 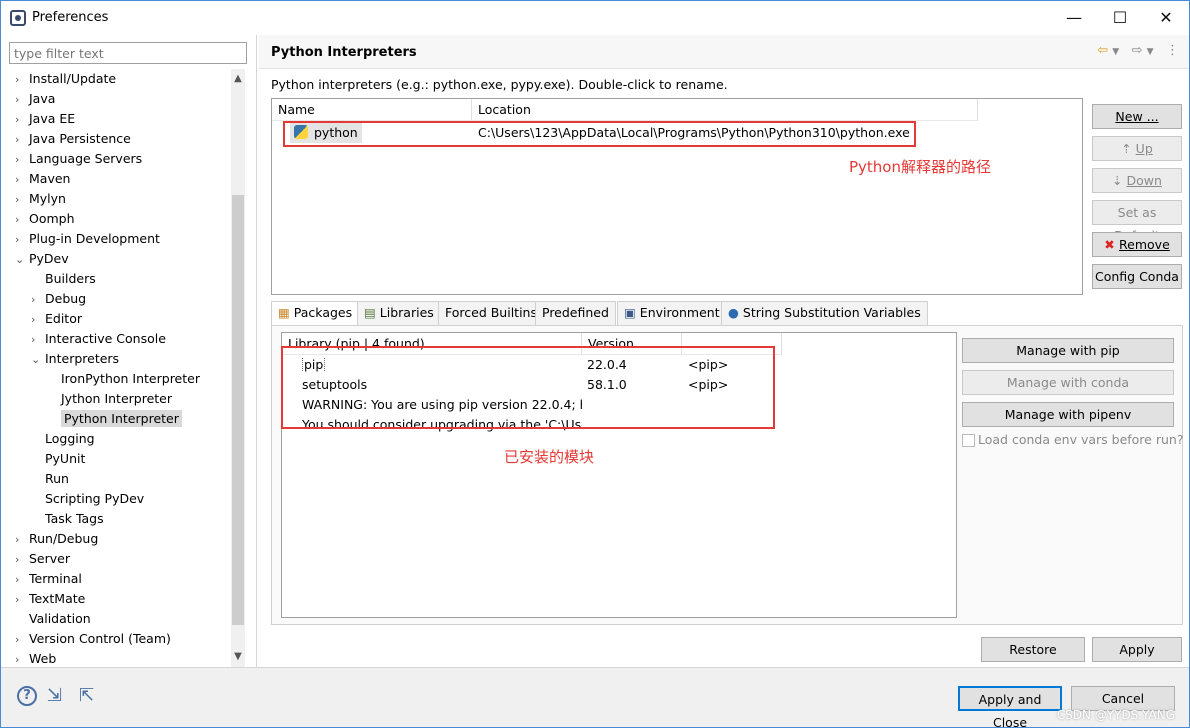 I want to click on config-conda-button: Config Conda, so click(x=1137, y=276).